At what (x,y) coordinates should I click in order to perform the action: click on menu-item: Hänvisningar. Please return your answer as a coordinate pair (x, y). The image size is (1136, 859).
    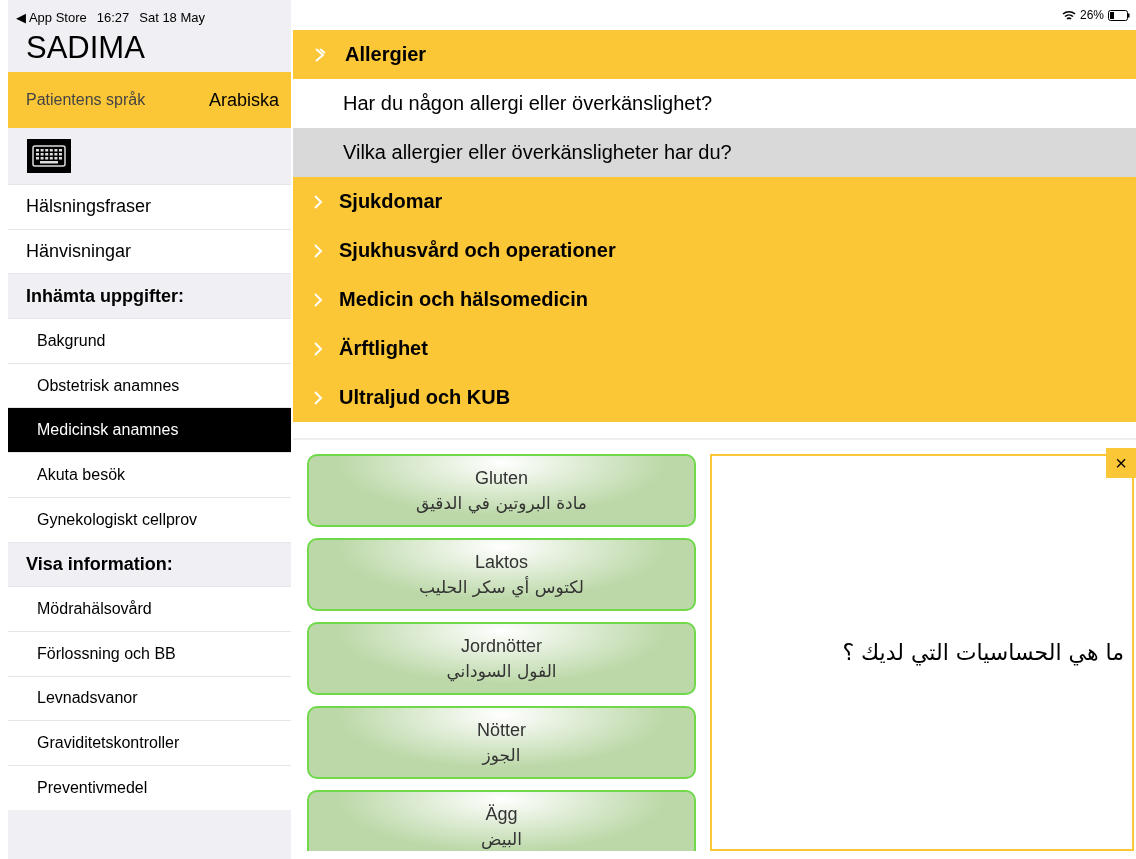
    Looking at the image, I should click on (149, 251).